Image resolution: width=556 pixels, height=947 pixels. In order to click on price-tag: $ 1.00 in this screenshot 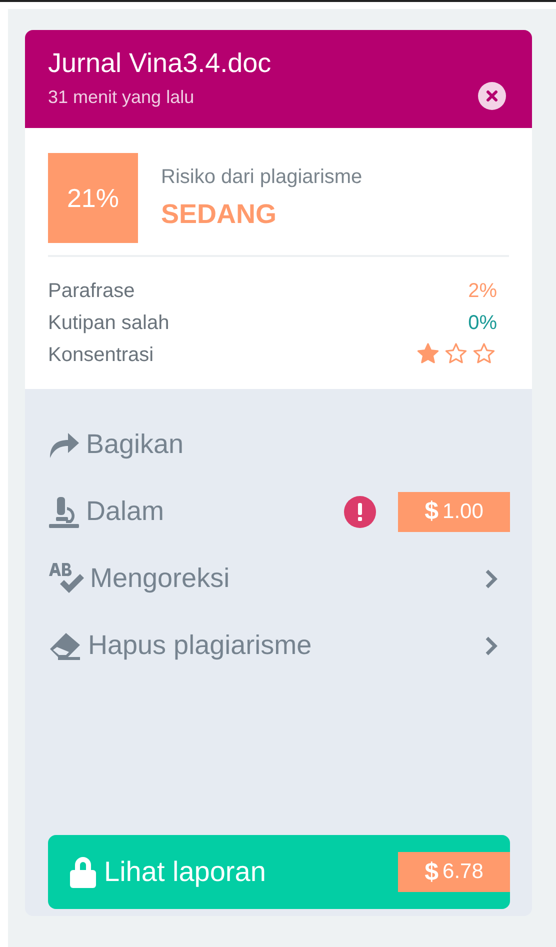, I will do `click(454, 512)`.